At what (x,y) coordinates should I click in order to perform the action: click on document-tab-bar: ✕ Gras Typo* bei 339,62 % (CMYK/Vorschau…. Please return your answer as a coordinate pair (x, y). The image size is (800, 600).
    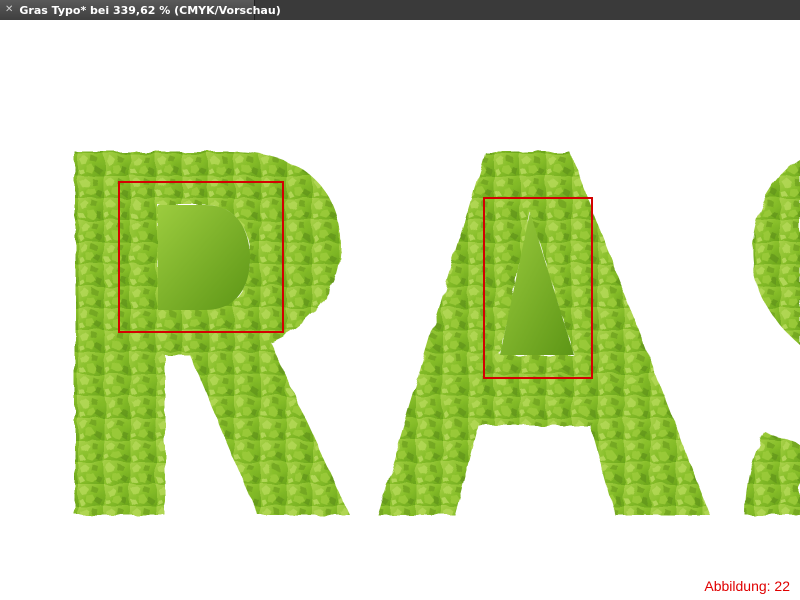
    Looking at the image, I should click on (400, 10).